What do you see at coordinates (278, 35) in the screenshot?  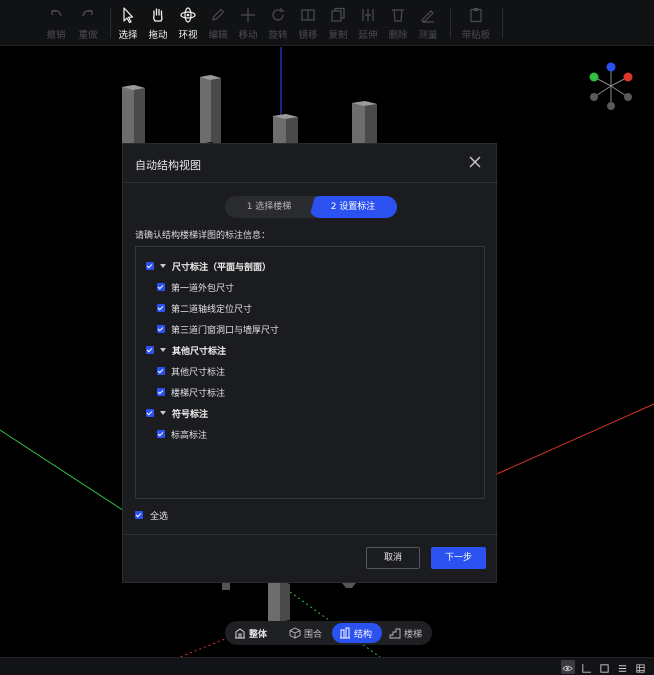 I see `rotate-tool-label: 旋转` at bounding box center [278, 35].